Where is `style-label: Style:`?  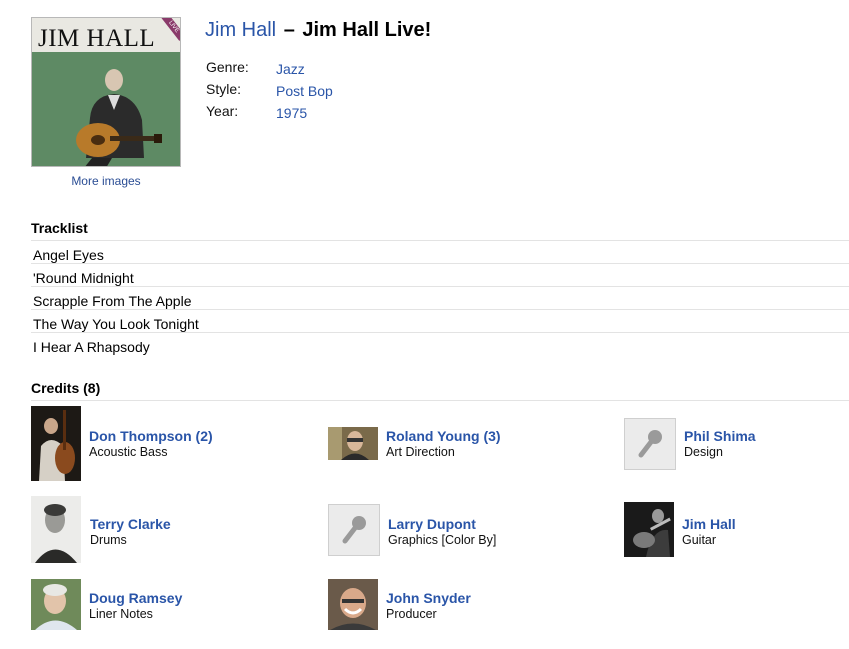 style-label: Style: is located at coordinates (224, 89).